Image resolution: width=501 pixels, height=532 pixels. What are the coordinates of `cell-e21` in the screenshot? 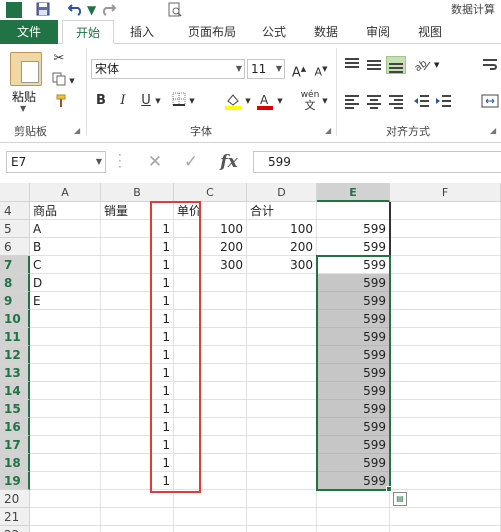 It's located at (353, 517).